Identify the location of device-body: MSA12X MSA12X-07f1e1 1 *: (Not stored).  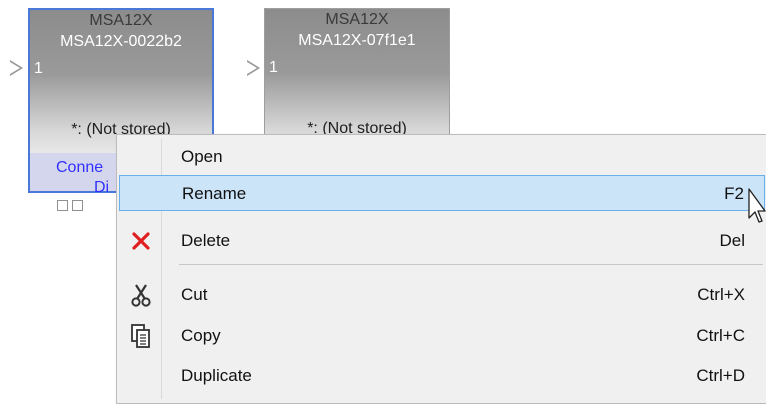
(357, 80).